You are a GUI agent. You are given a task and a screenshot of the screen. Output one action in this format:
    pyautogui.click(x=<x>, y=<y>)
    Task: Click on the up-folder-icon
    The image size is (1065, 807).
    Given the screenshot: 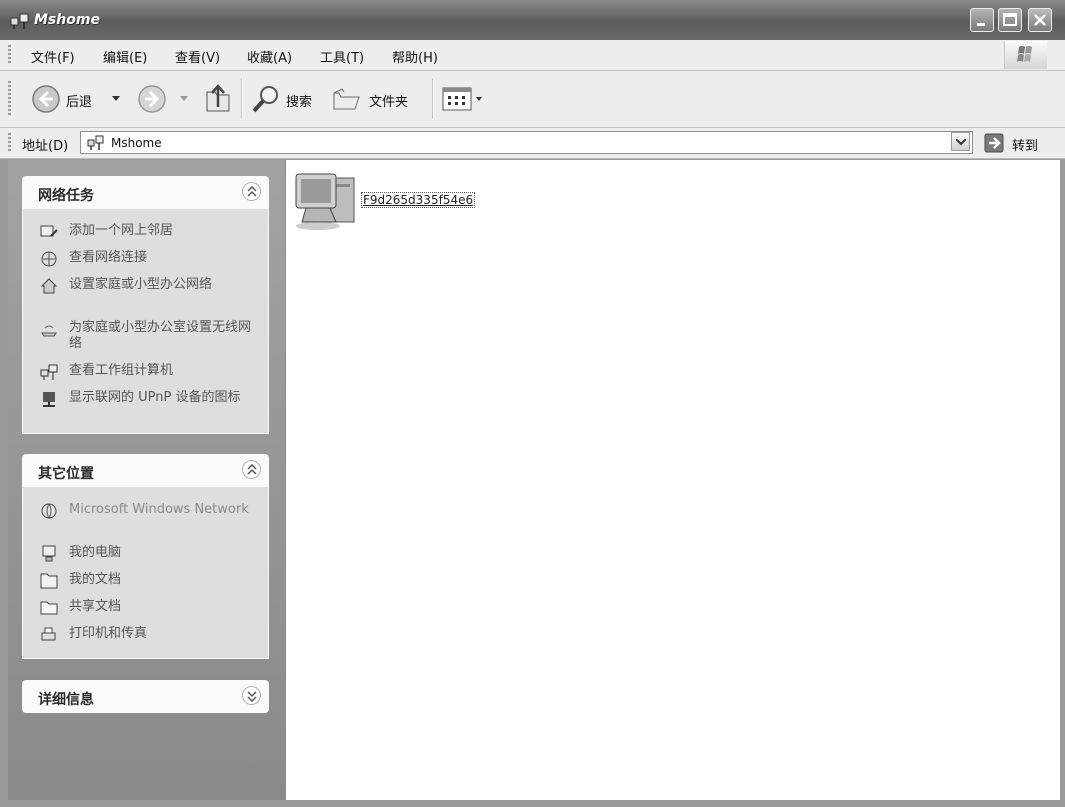 What is the action you would take?
    pyautogui.click(x=218, y=98)
    